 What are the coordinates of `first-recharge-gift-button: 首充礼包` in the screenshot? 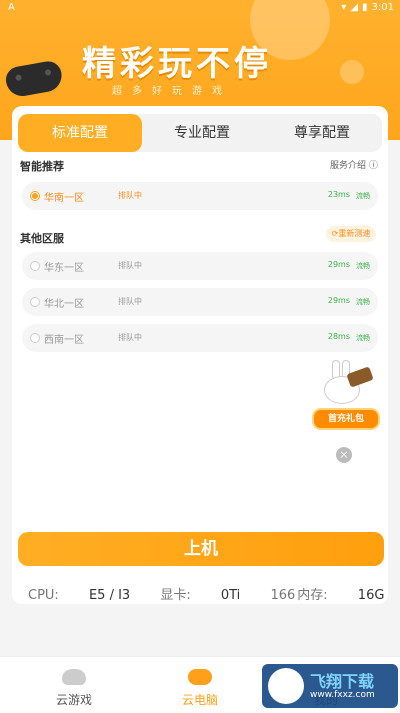 It's located at (346, 419).